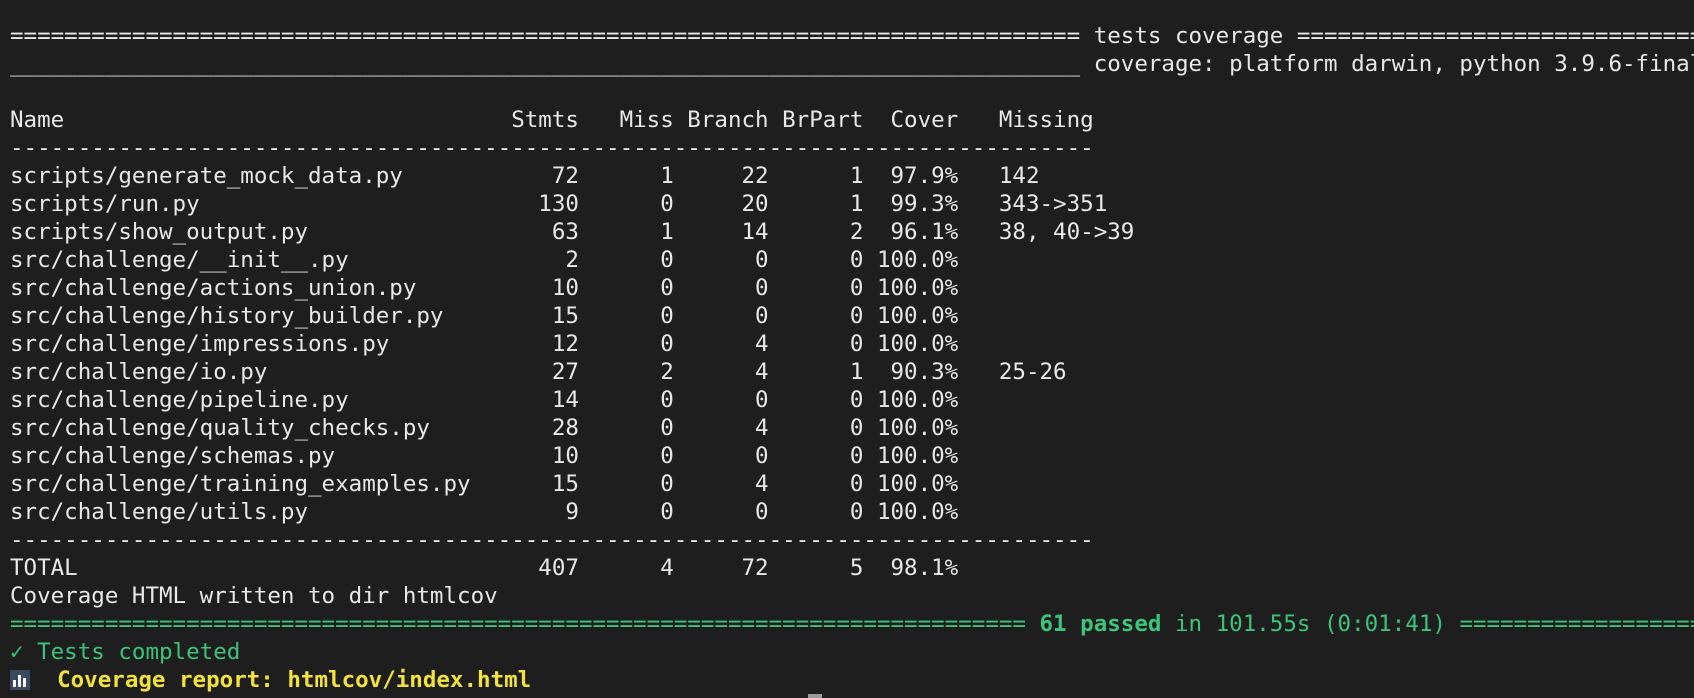 This screenshot has width=1694, height=698. I want to click on table-row: scripts/run.py 130 0 20 1 99.3% 343->351, so click(559, 204).